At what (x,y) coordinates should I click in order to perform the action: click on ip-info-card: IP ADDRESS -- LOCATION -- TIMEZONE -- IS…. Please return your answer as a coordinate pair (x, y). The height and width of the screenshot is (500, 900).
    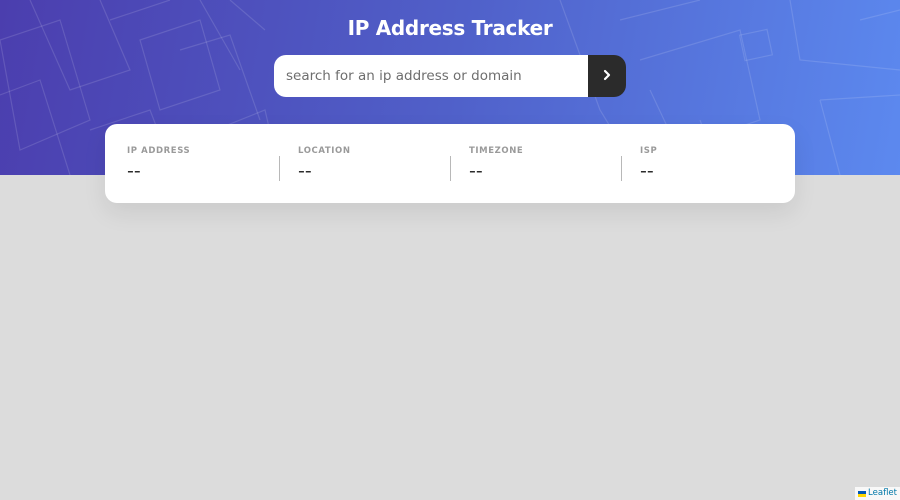
    Looking at the image, I should click on (450, 163).